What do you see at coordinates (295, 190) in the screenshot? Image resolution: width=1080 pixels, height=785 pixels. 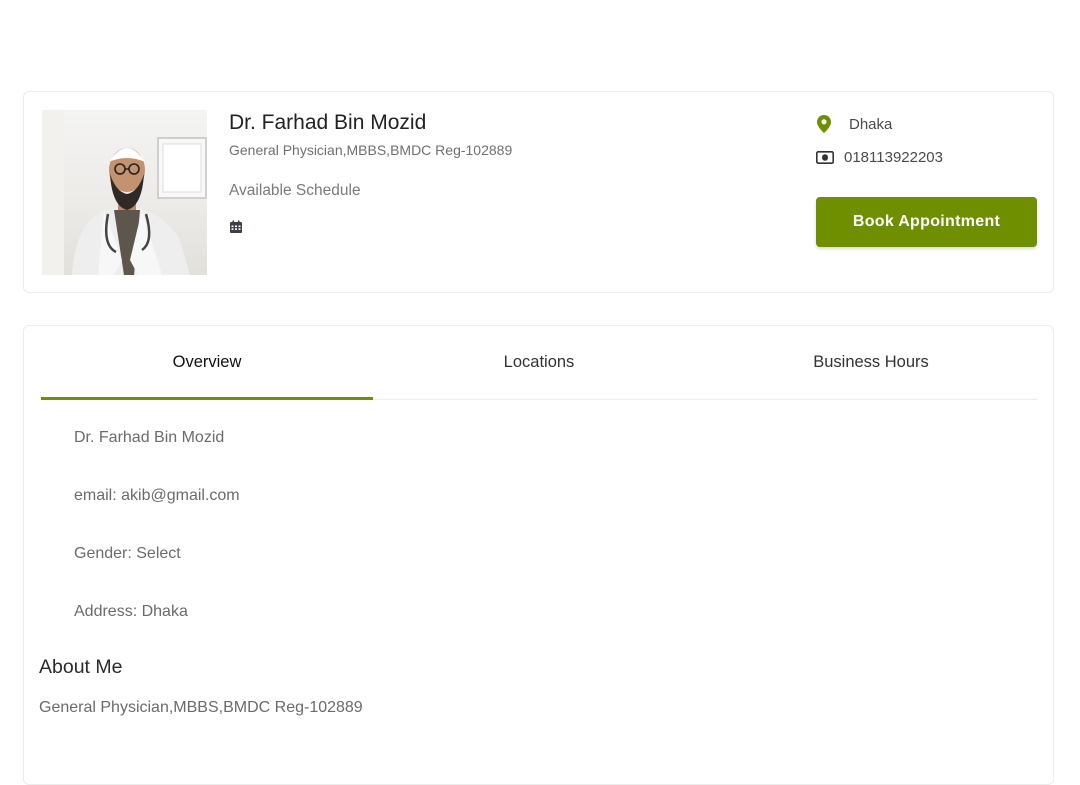 I see `available-schedule-label: Available Schedule` at bounding box center [295, 190].